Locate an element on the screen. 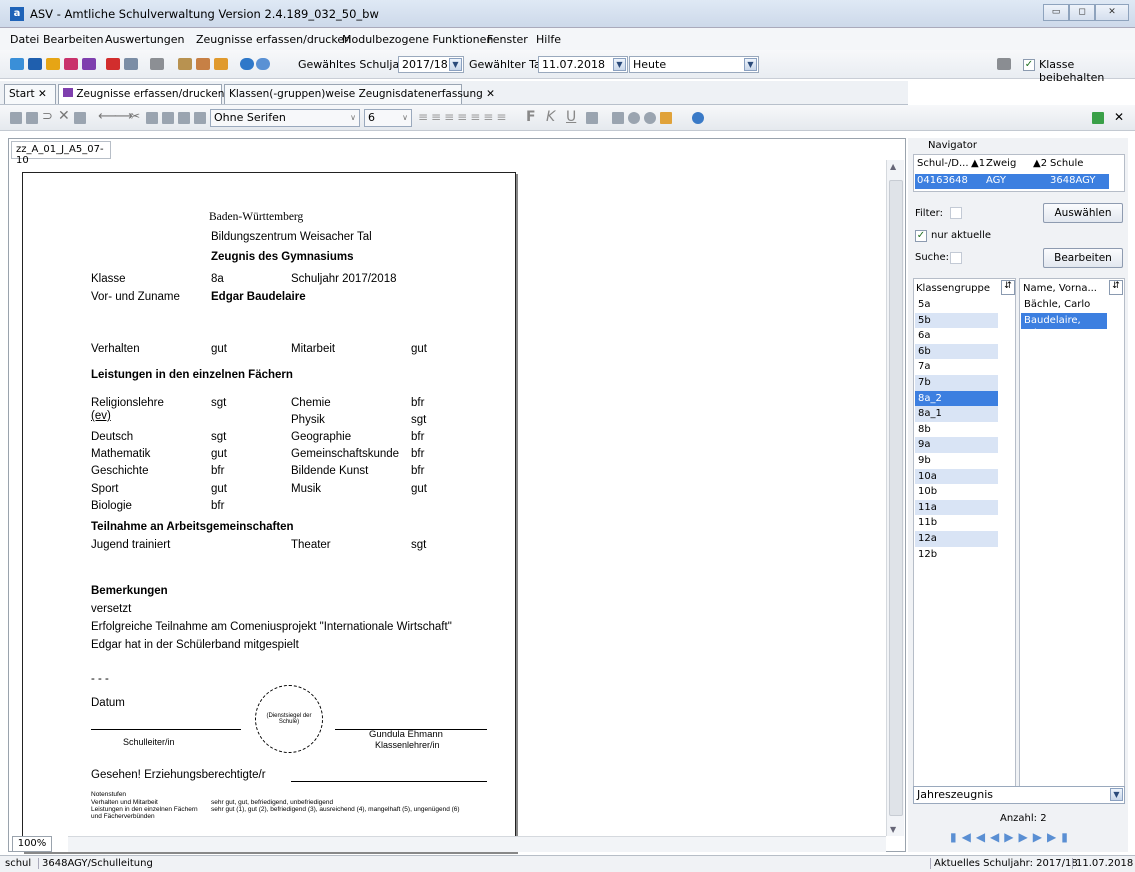  klassengruppe-row: 6a is located at coordinates (956, 336).